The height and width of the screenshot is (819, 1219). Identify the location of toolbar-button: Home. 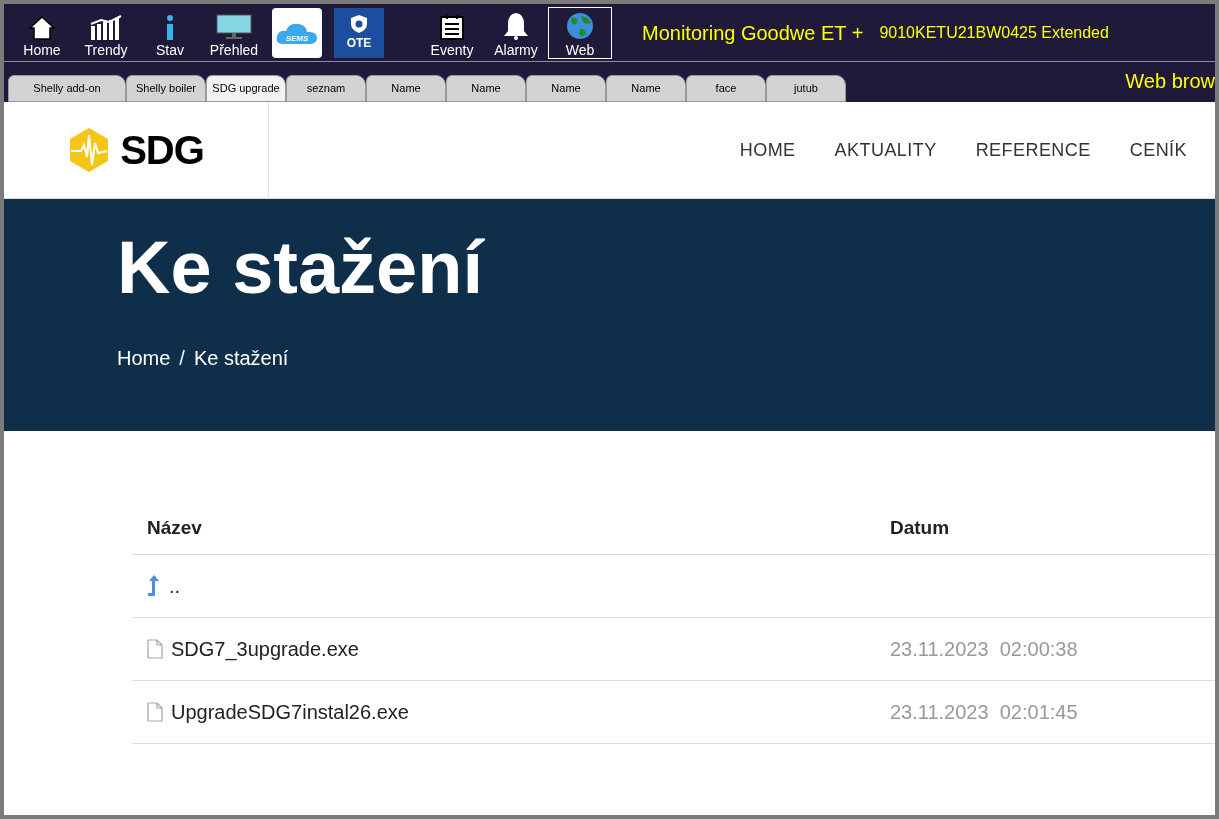
(42, 32).